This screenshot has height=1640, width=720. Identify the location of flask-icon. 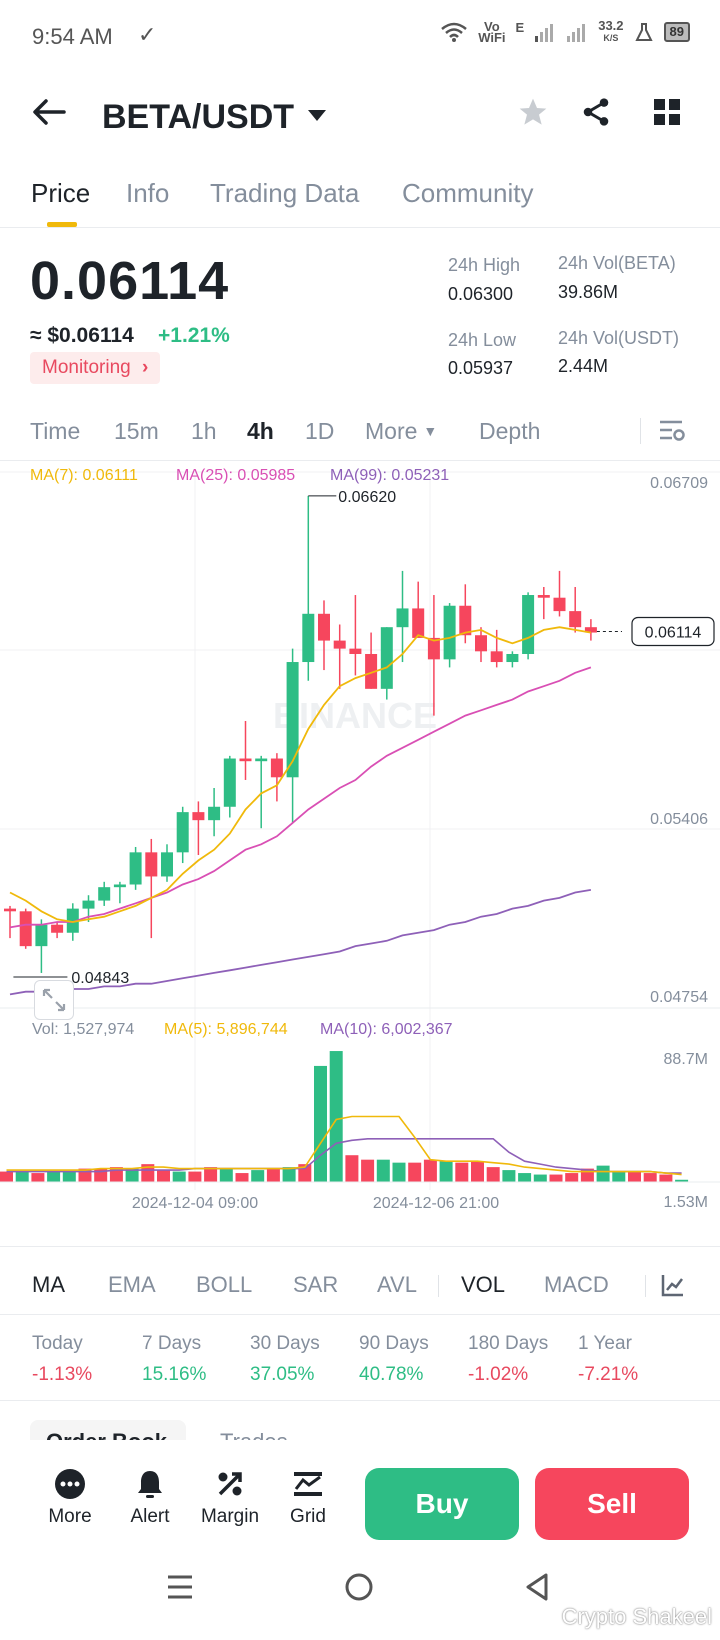
(643, 32).